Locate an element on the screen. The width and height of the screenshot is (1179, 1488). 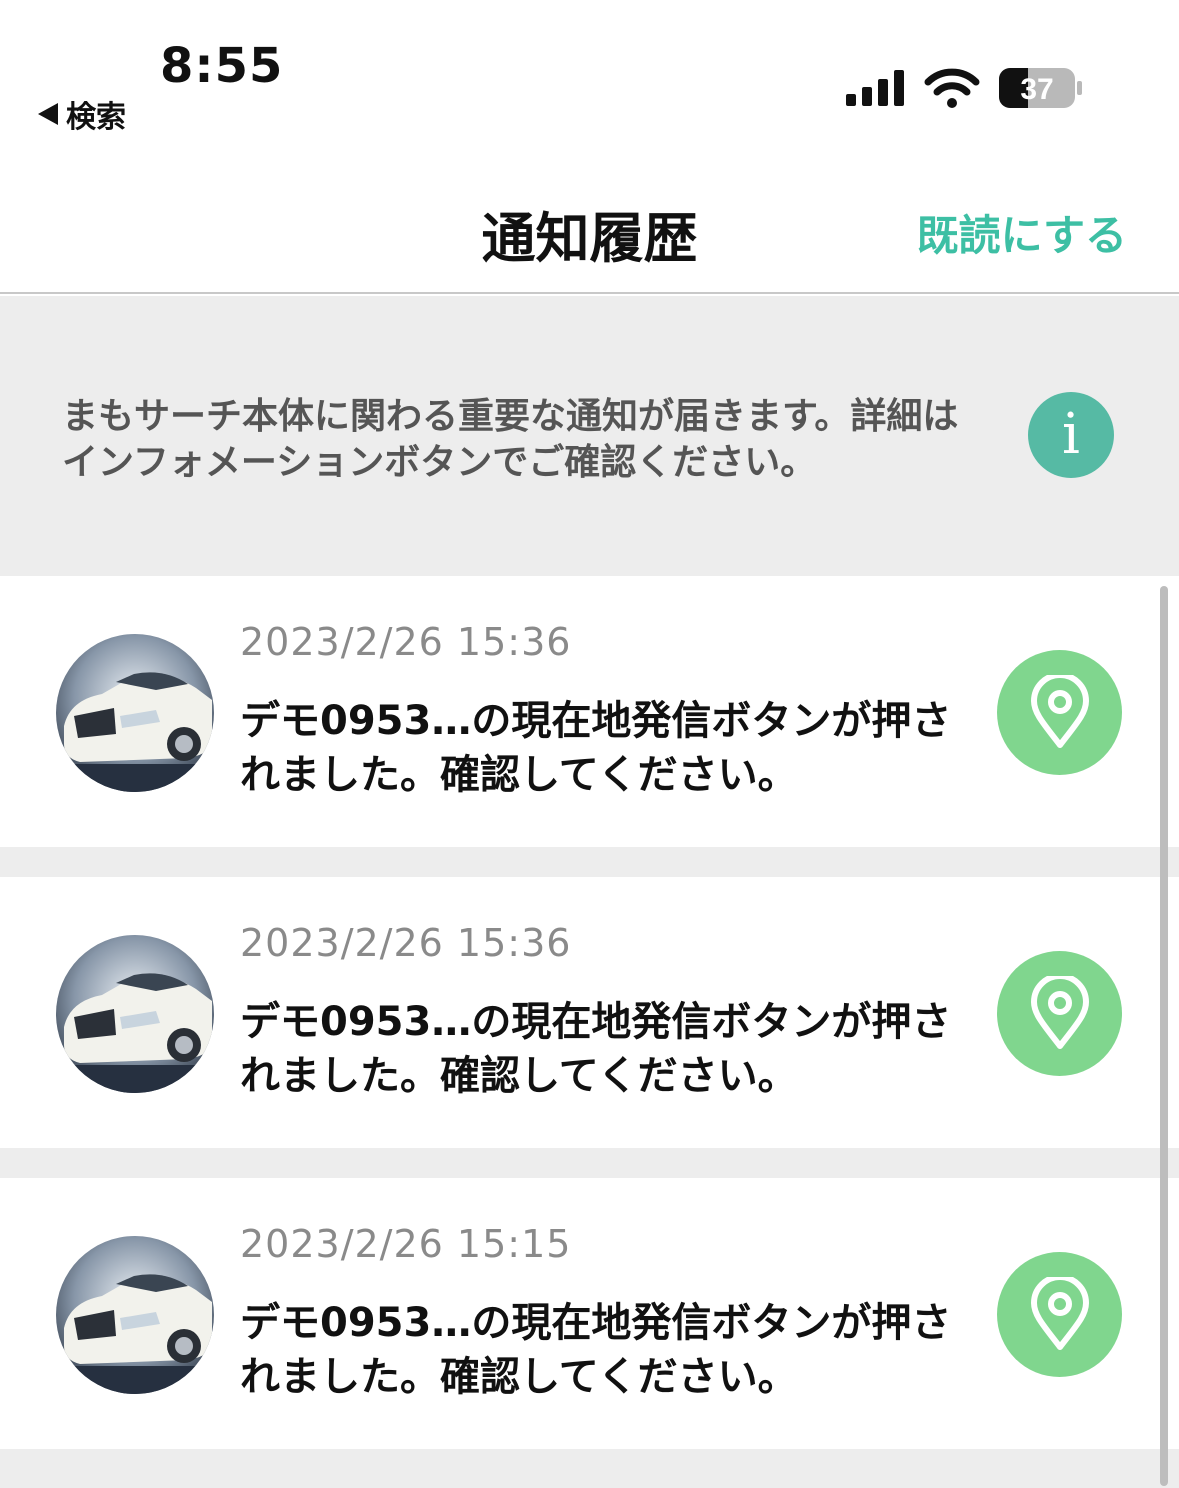
back-arrow-icon is located at coordinates (48, 114).